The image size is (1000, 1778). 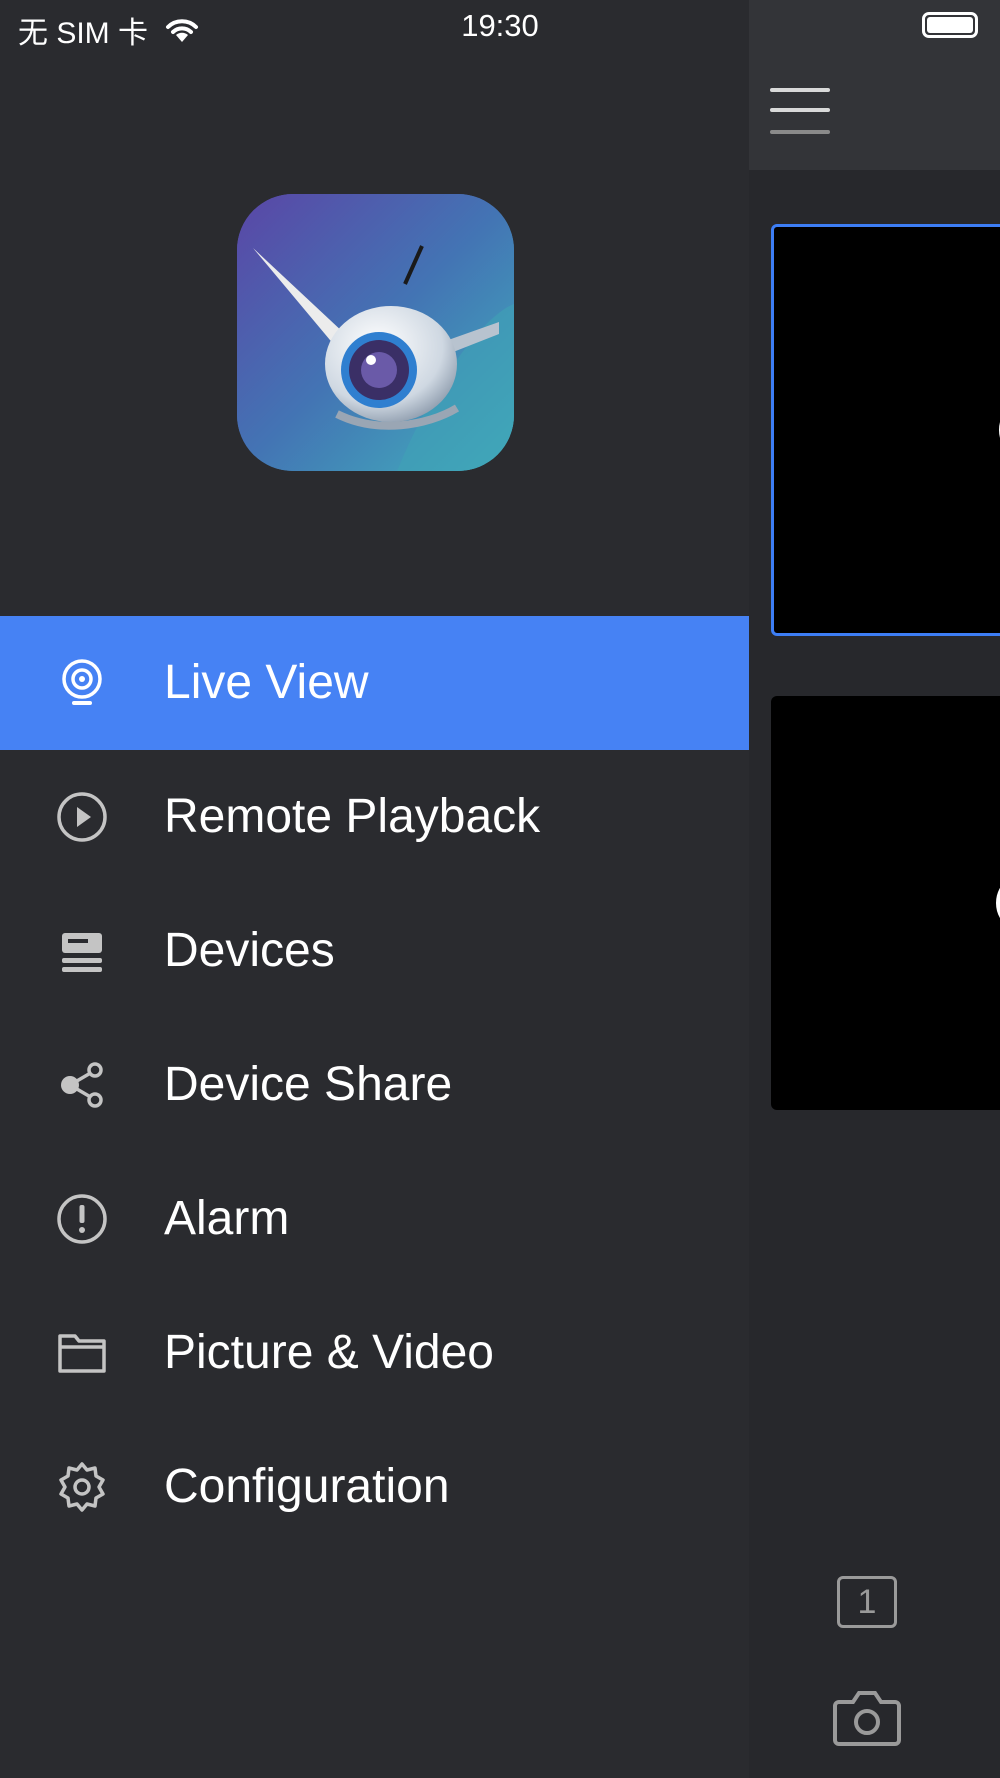 What do you see at coordinates (82, 952) in the screenshot?
I see `device-icon` at bounding box center [82, 952].